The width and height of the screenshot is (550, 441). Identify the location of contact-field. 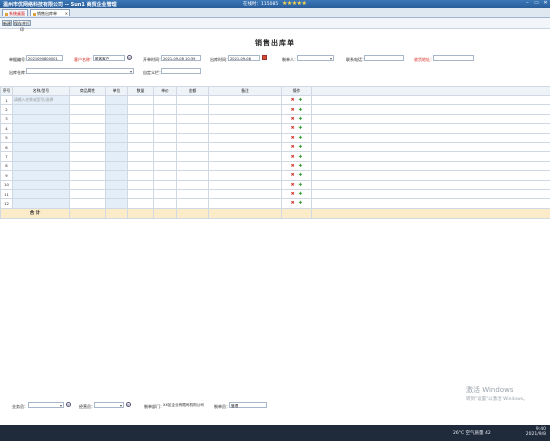
(384, 58).